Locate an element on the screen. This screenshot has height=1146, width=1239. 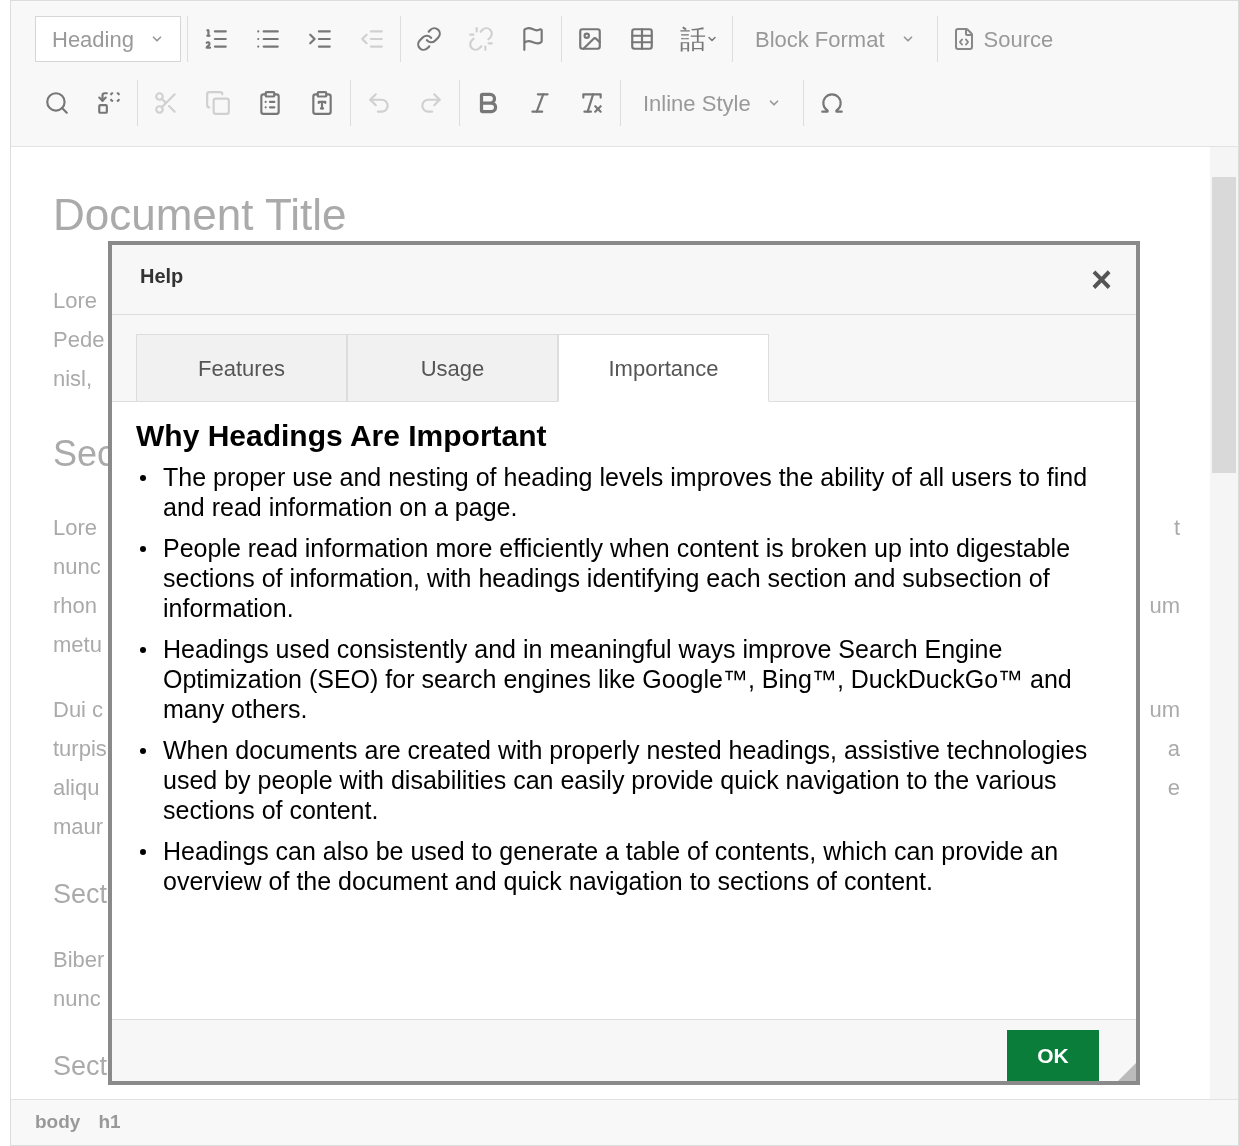
dialog-tab: Features is located at coordinates (241, 368).